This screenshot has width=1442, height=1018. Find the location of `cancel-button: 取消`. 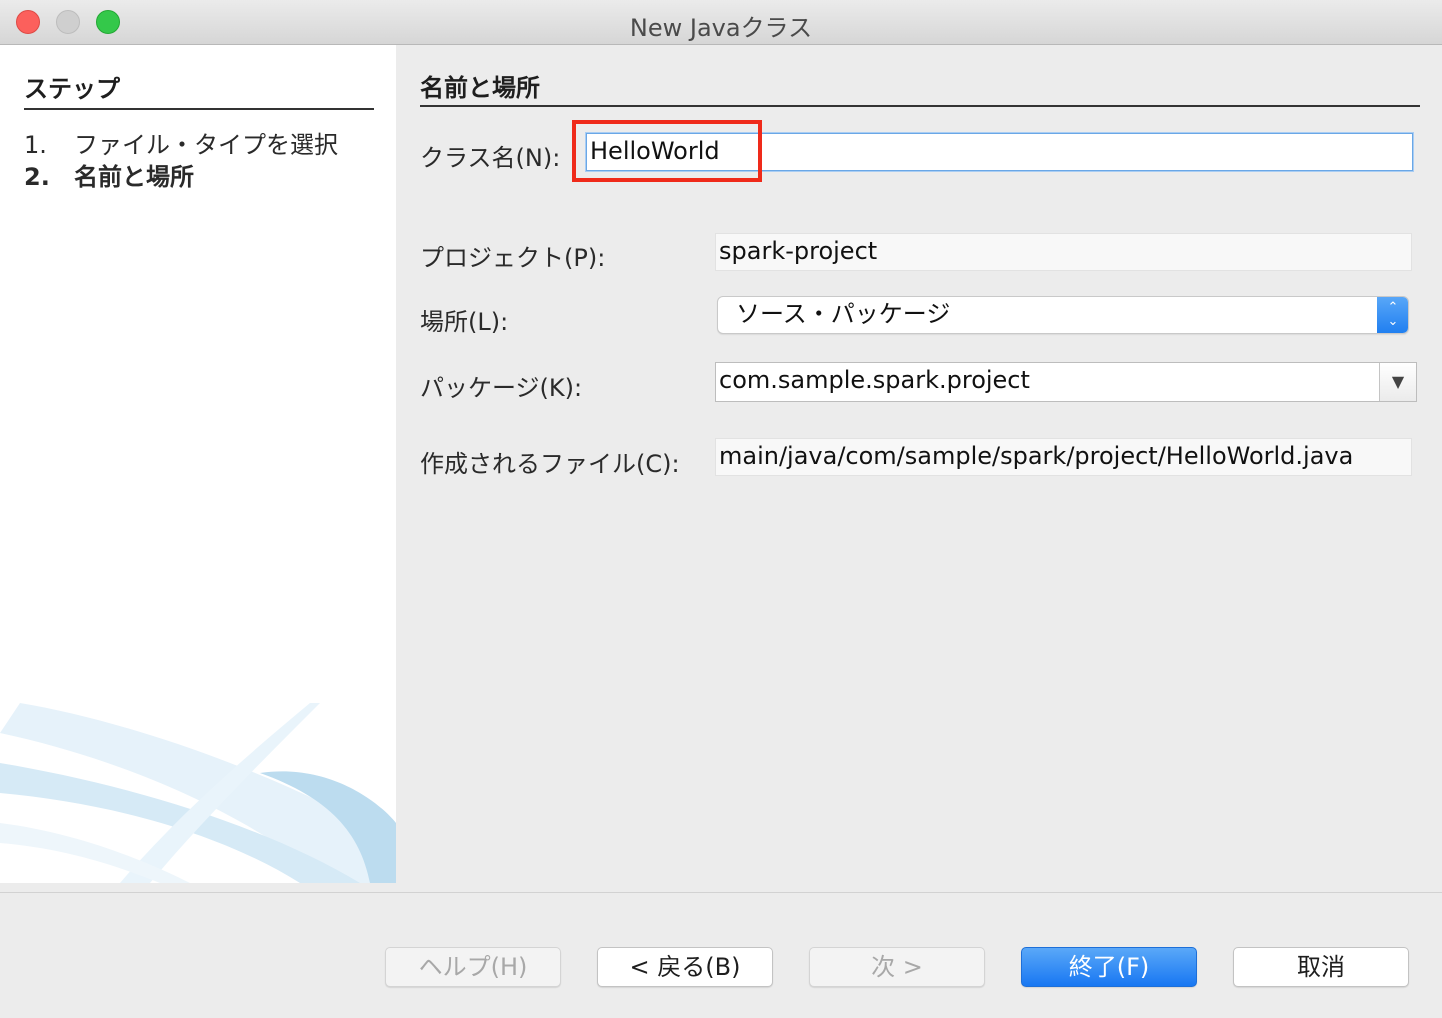

cancel-button: 取消 is located at coordinates (1321, 967).